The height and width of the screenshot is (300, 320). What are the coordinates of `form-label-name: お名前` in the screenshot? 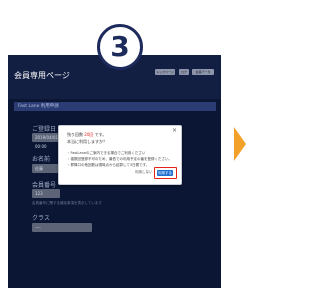 It's located at (41, 159).